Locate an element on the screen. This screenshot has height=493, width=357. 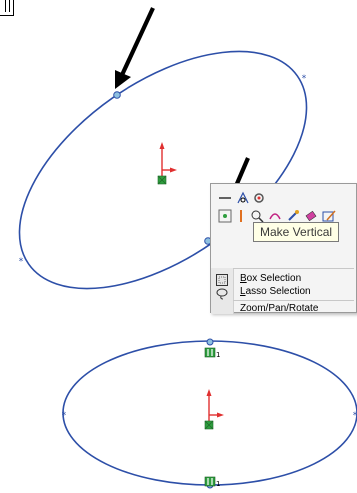
menu-item-zoom-pan-rotate: Zoom/Pan/Rotate is located at coordinates (279, 309).